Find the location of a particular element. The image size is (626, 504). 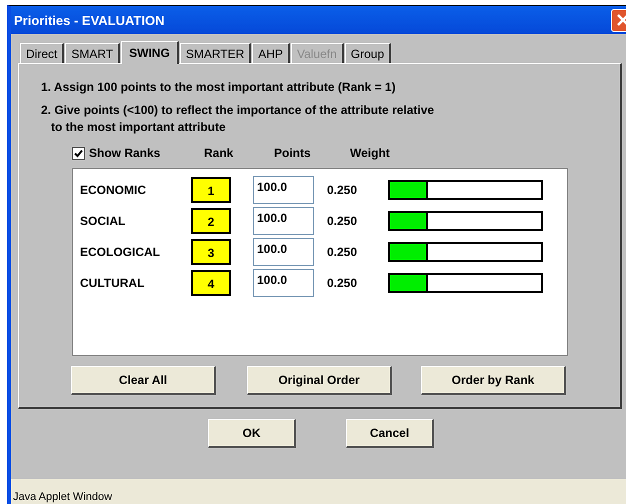

dialog-button: Cancel is located at coordinates (390, 433).